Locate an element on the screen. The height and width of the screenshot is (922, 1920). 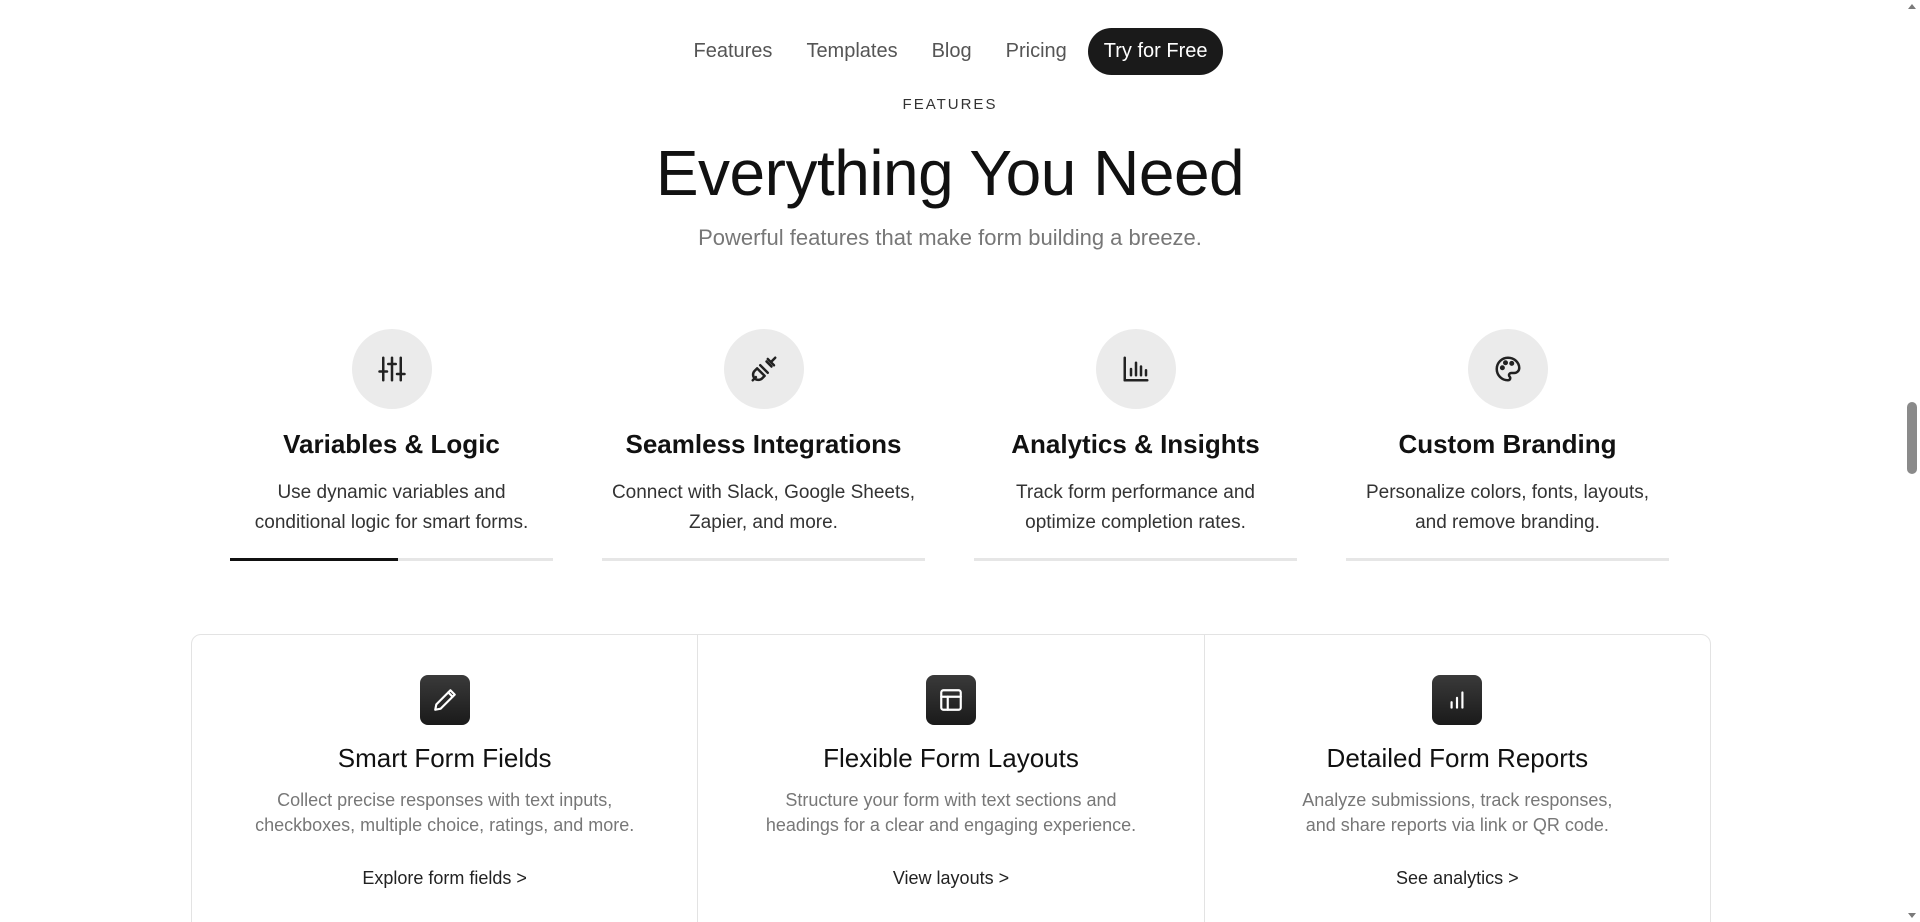
tab-title: Seamless Integrations is located at coordinates (763, 444).